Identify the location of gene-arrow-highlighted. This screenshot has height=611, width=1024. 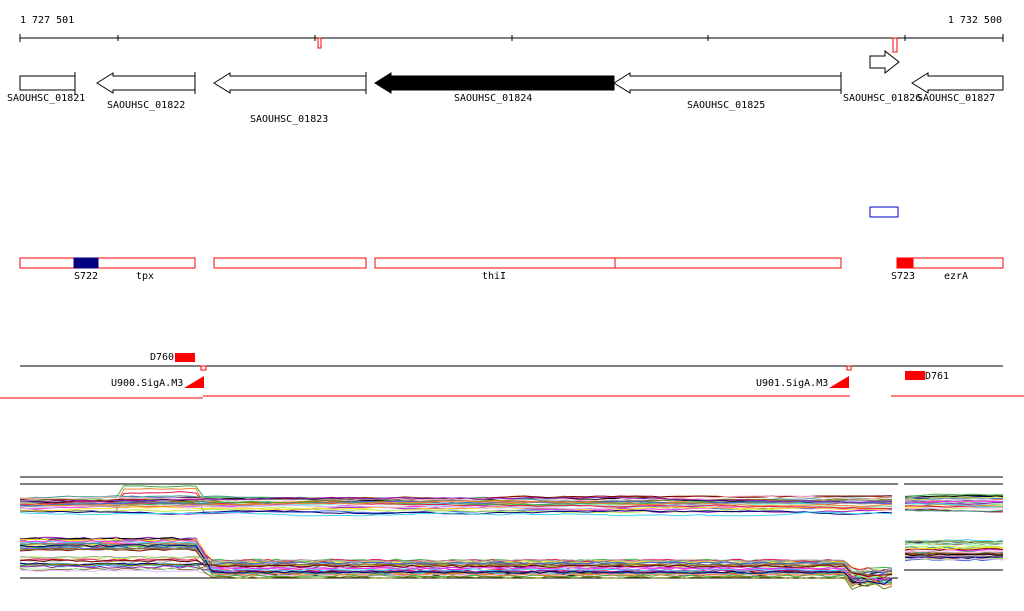
(494, 83).